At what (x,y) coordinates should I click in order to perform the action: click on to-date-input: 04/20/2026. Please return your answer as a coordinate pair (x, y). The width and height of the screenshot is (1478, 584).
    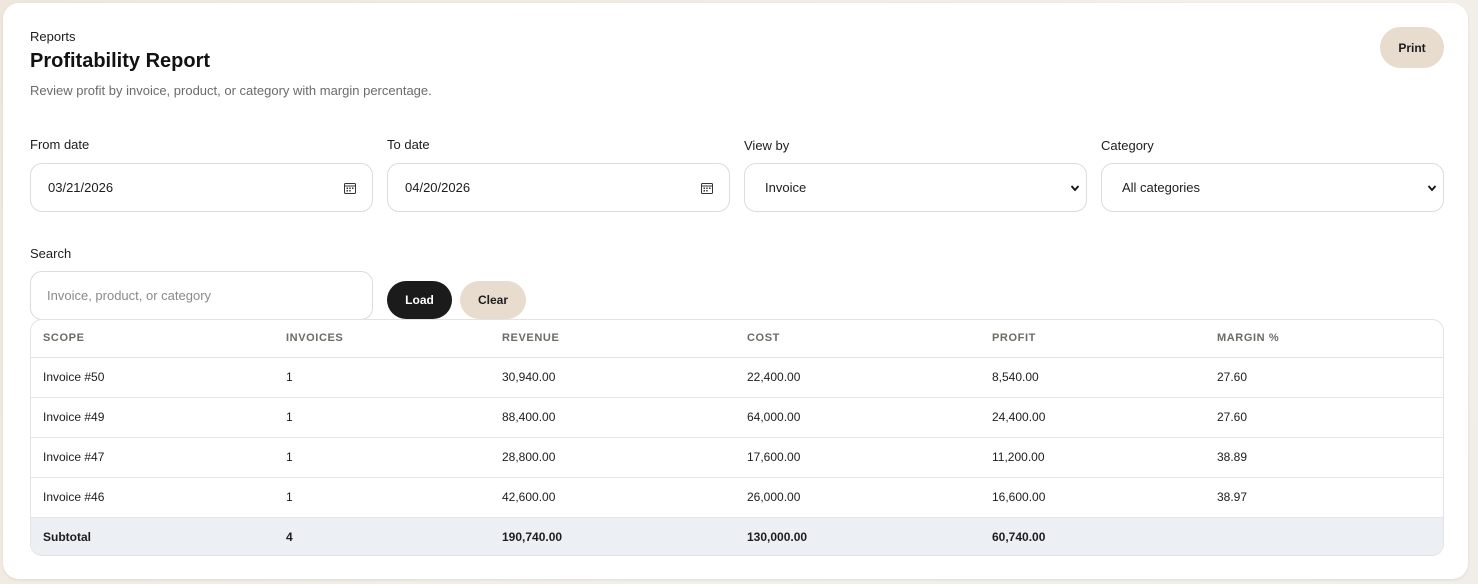
    Looking at the image, I should click on (558, 187).